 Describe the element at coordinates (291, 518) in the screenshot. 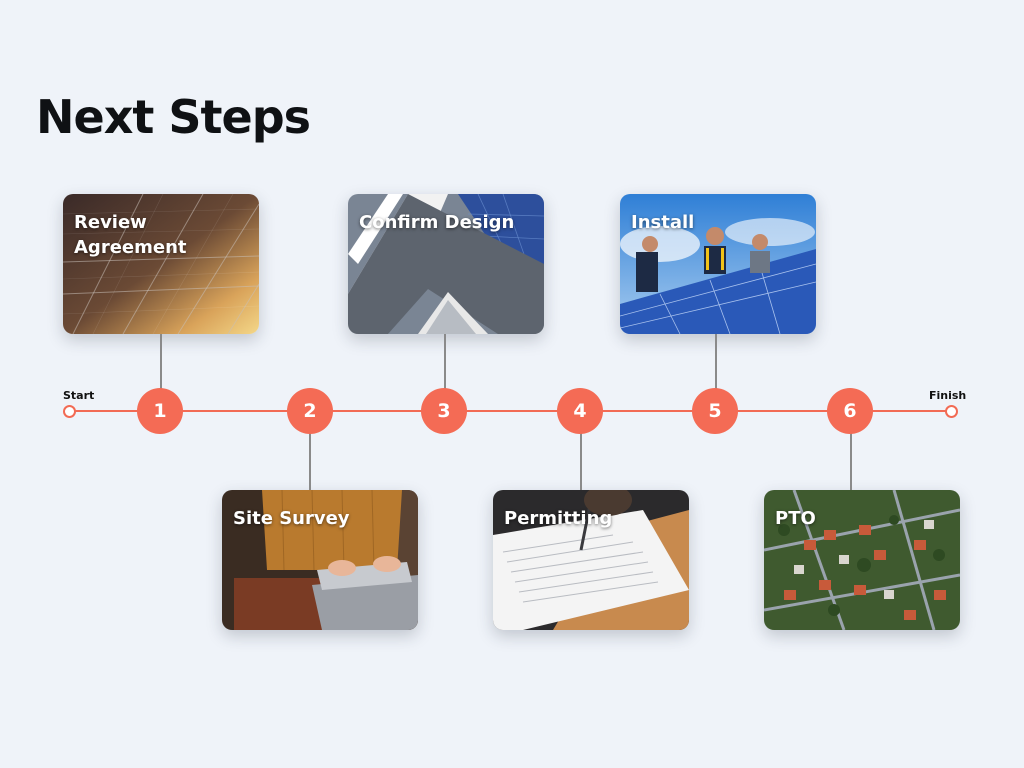

I see `step-card-label: Site Survey` at that location.